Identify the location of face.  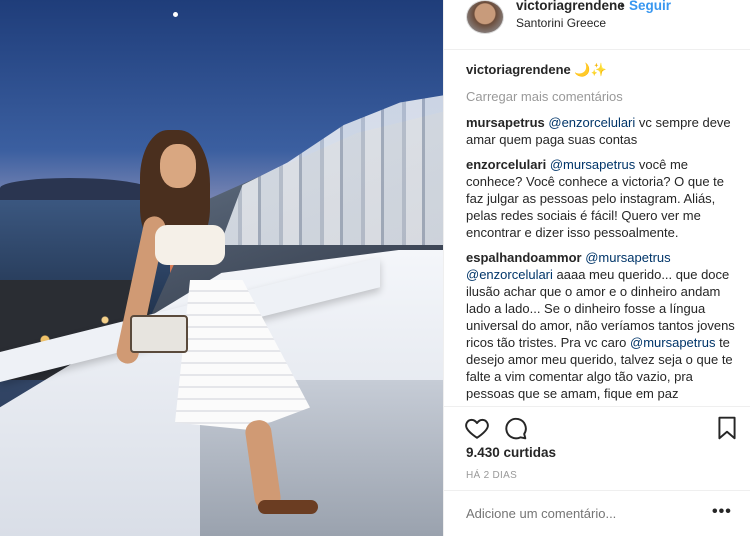
(178, 166).